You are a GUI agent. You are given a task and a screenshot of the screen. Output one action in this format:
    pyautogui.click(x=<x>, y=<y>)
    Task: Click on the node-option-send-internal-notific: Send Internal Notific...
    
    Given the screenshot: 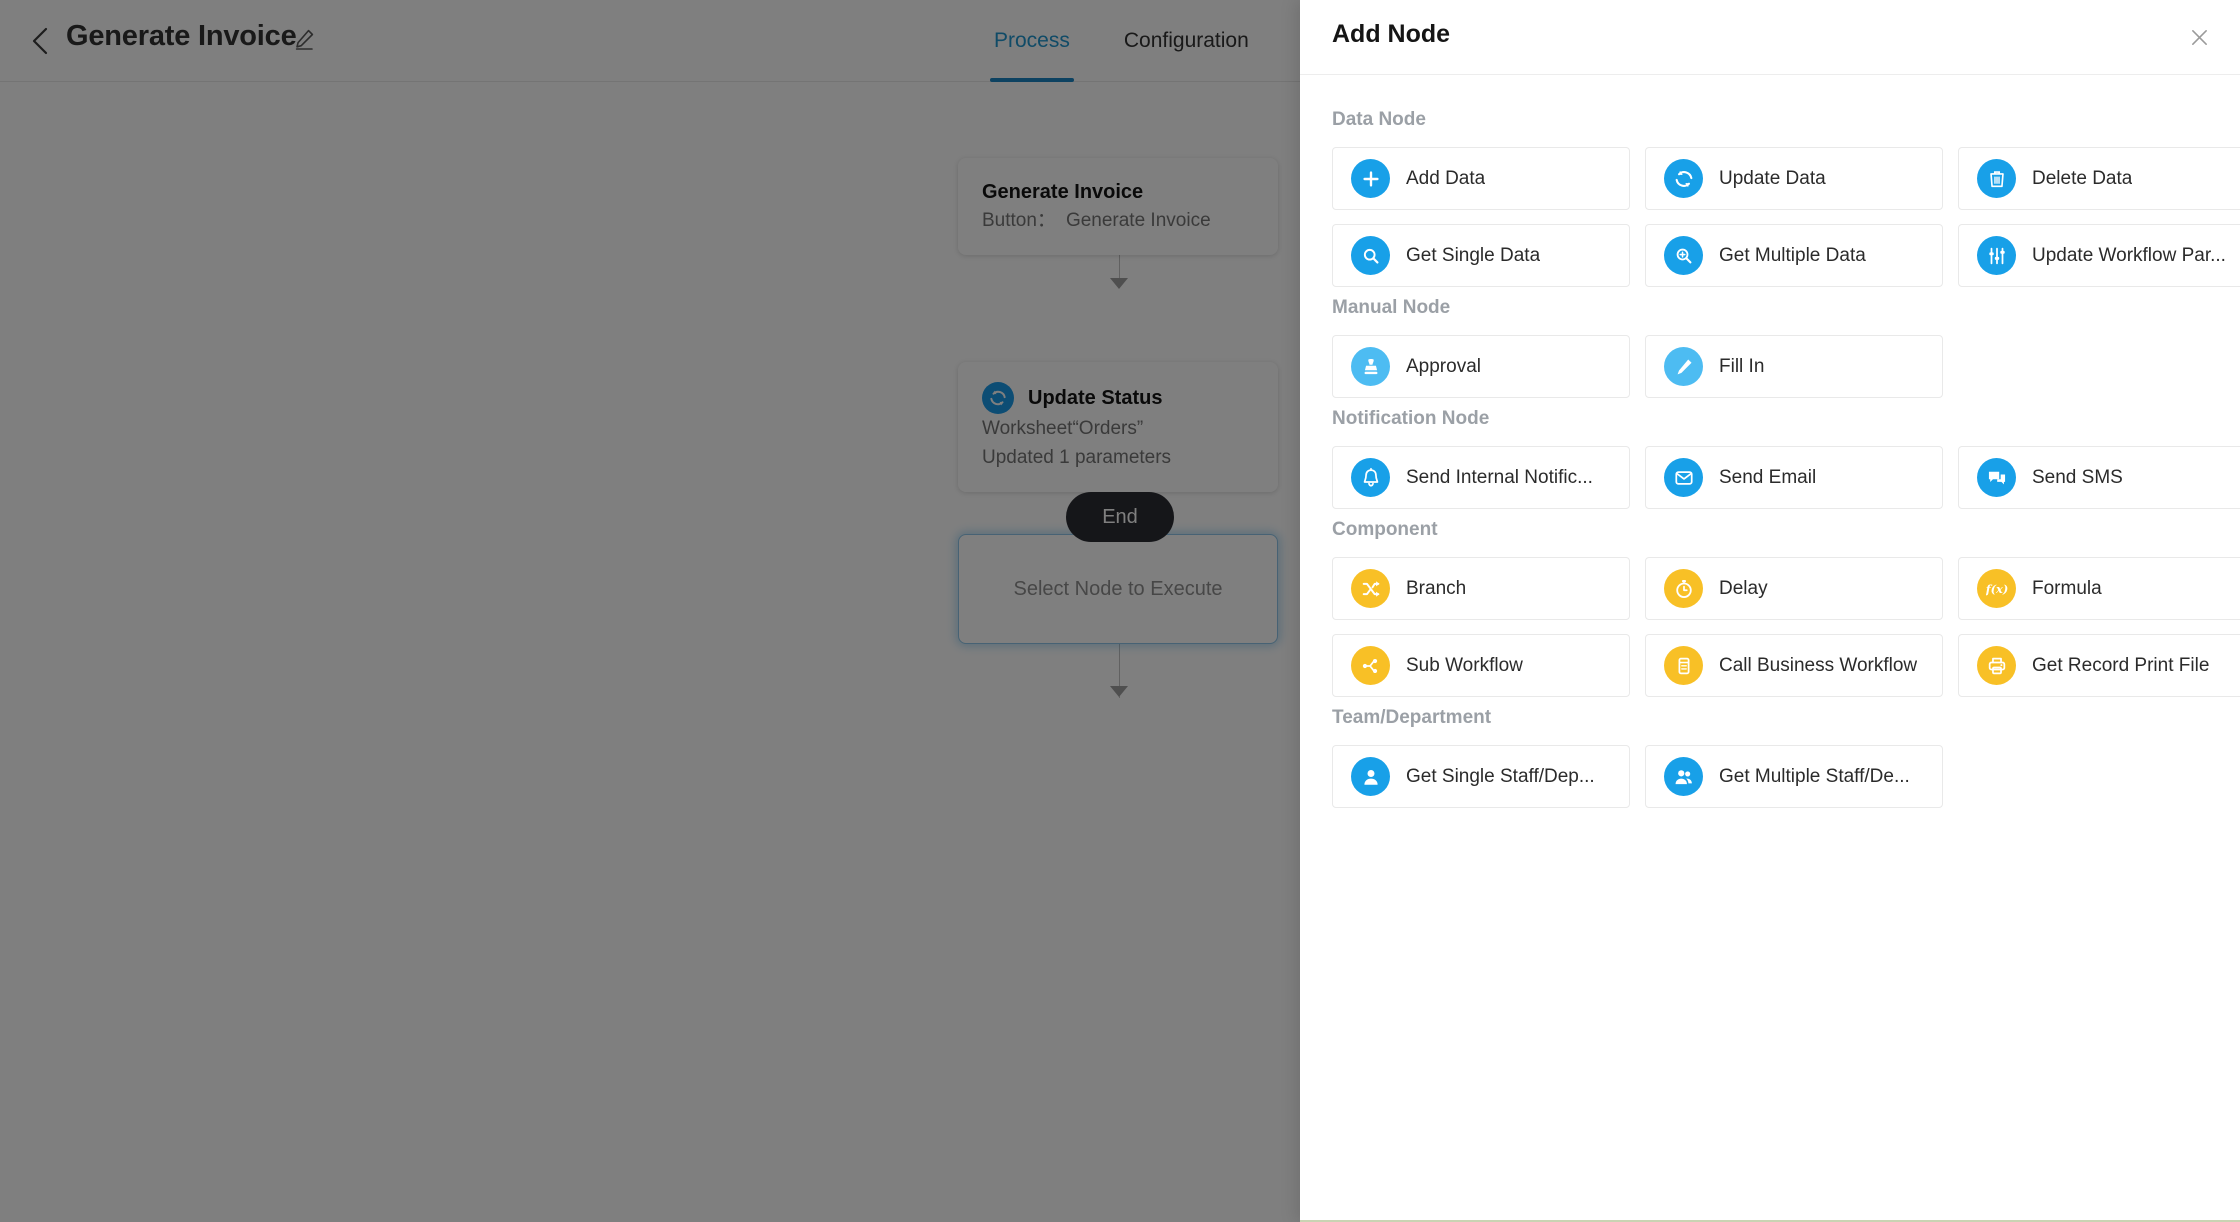 What is the action you would take?
    pyautogui.click(x=1481, y=477)
    